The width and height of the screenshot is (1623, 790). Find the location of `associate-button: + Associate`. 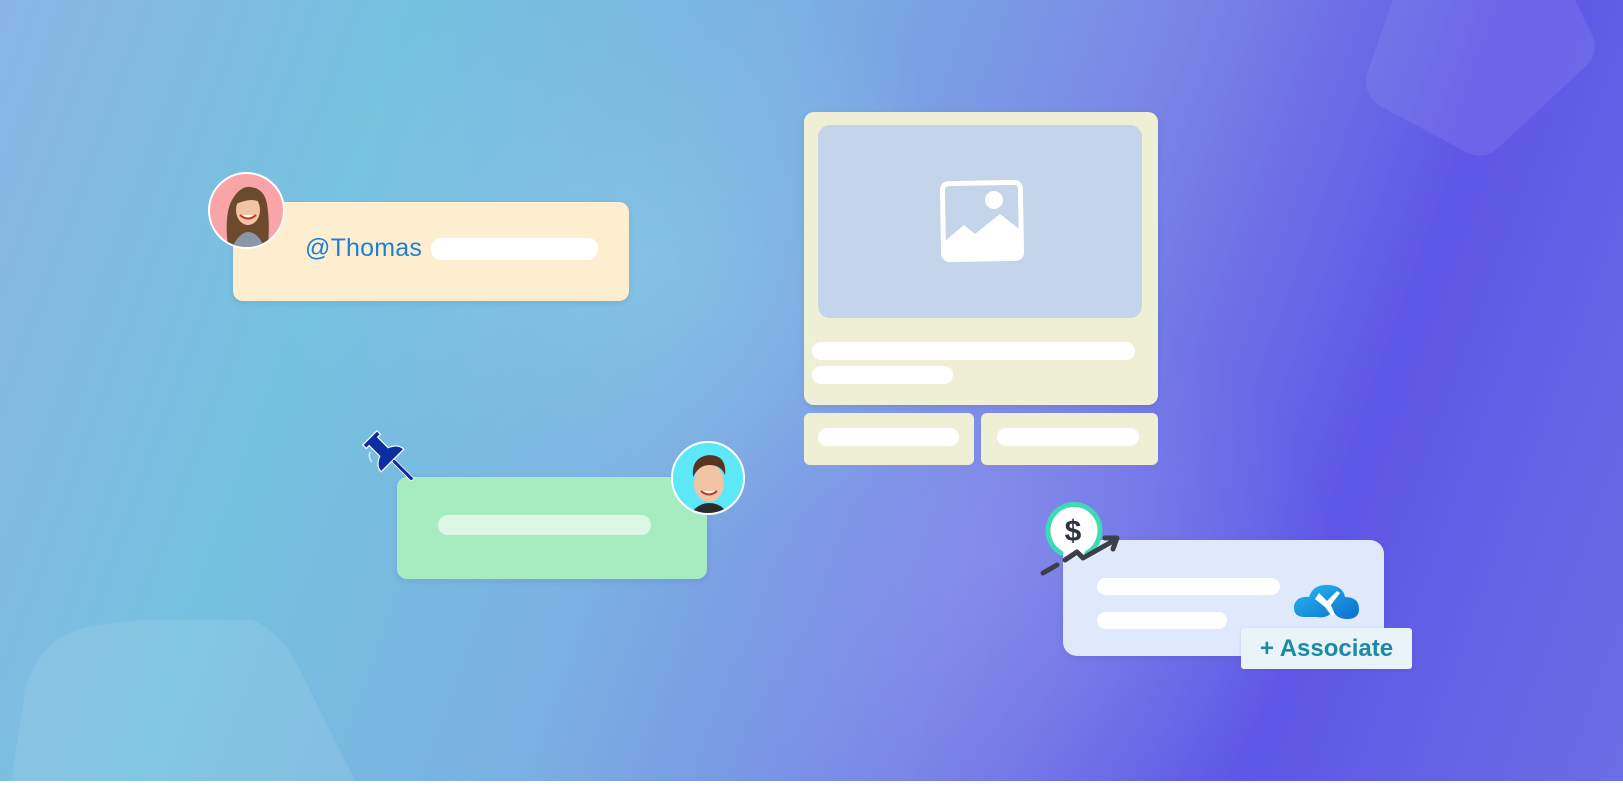

associate-button: + Associate is located at coordinates (1326, 648).